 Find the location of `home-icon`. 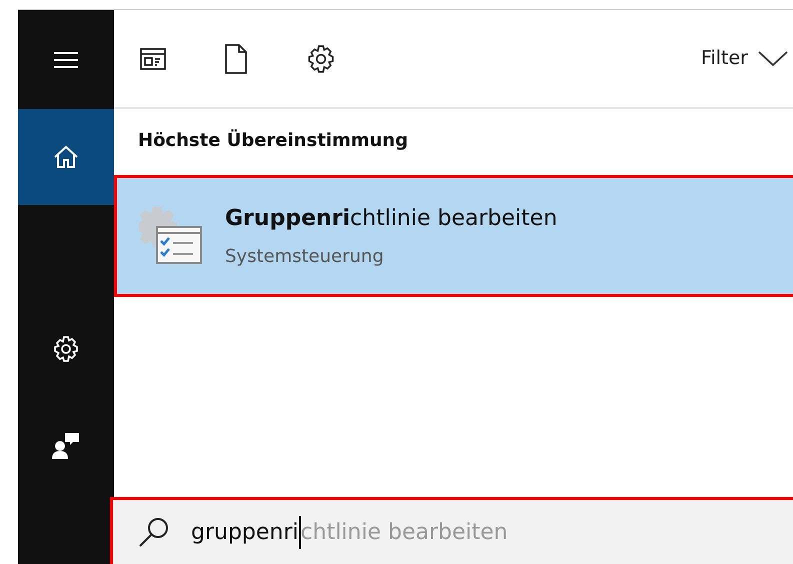

home-icon is located at coordinates (66, 157).